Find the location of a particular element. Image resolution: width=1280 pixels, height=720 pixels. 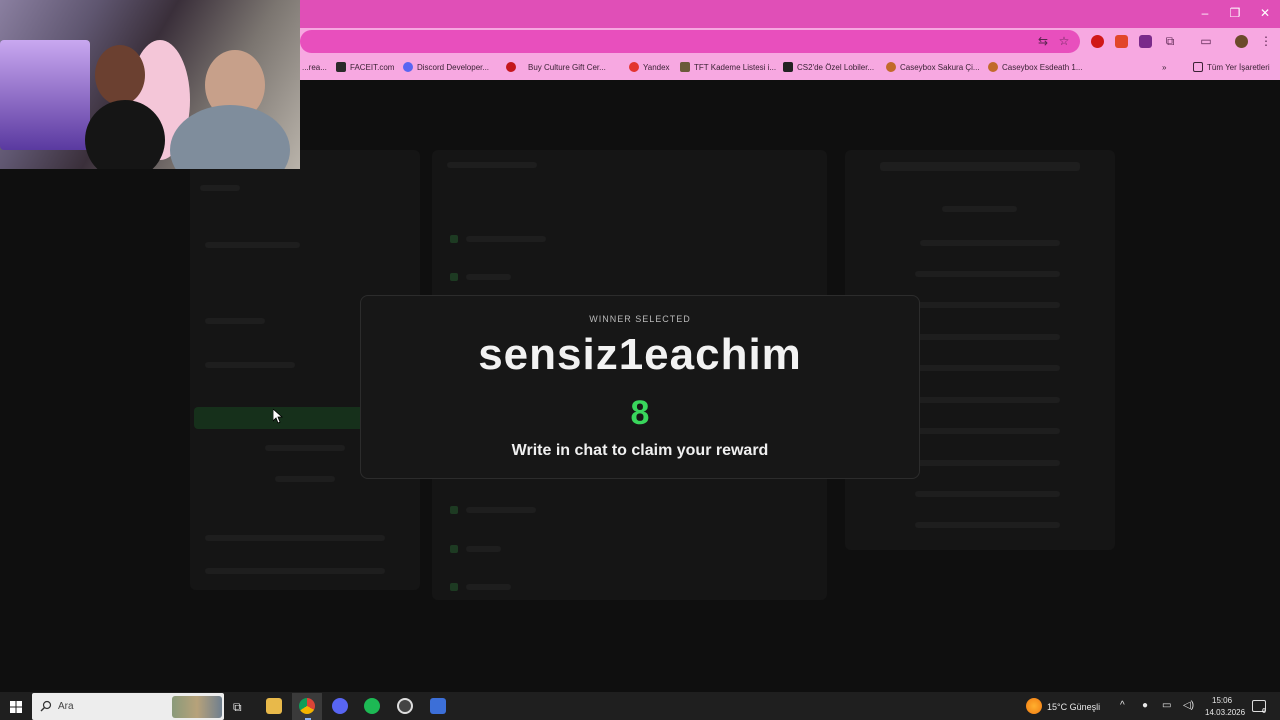

bookmark-item: Yandex is located at coordinates (649, 67).